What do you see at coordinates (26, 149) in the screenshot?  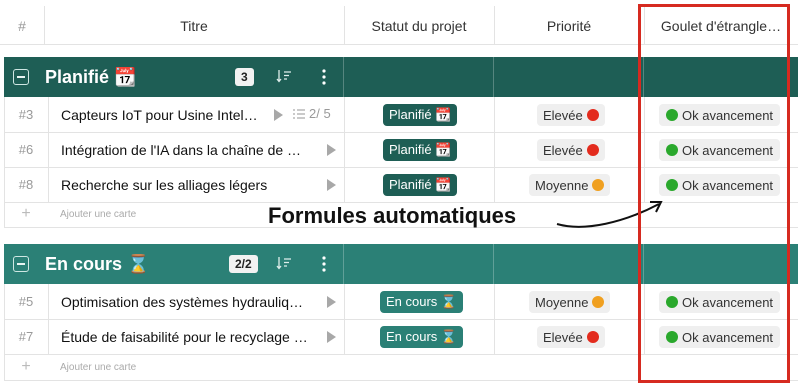 I see `row-number: #6` at bounding box center [26, 149].